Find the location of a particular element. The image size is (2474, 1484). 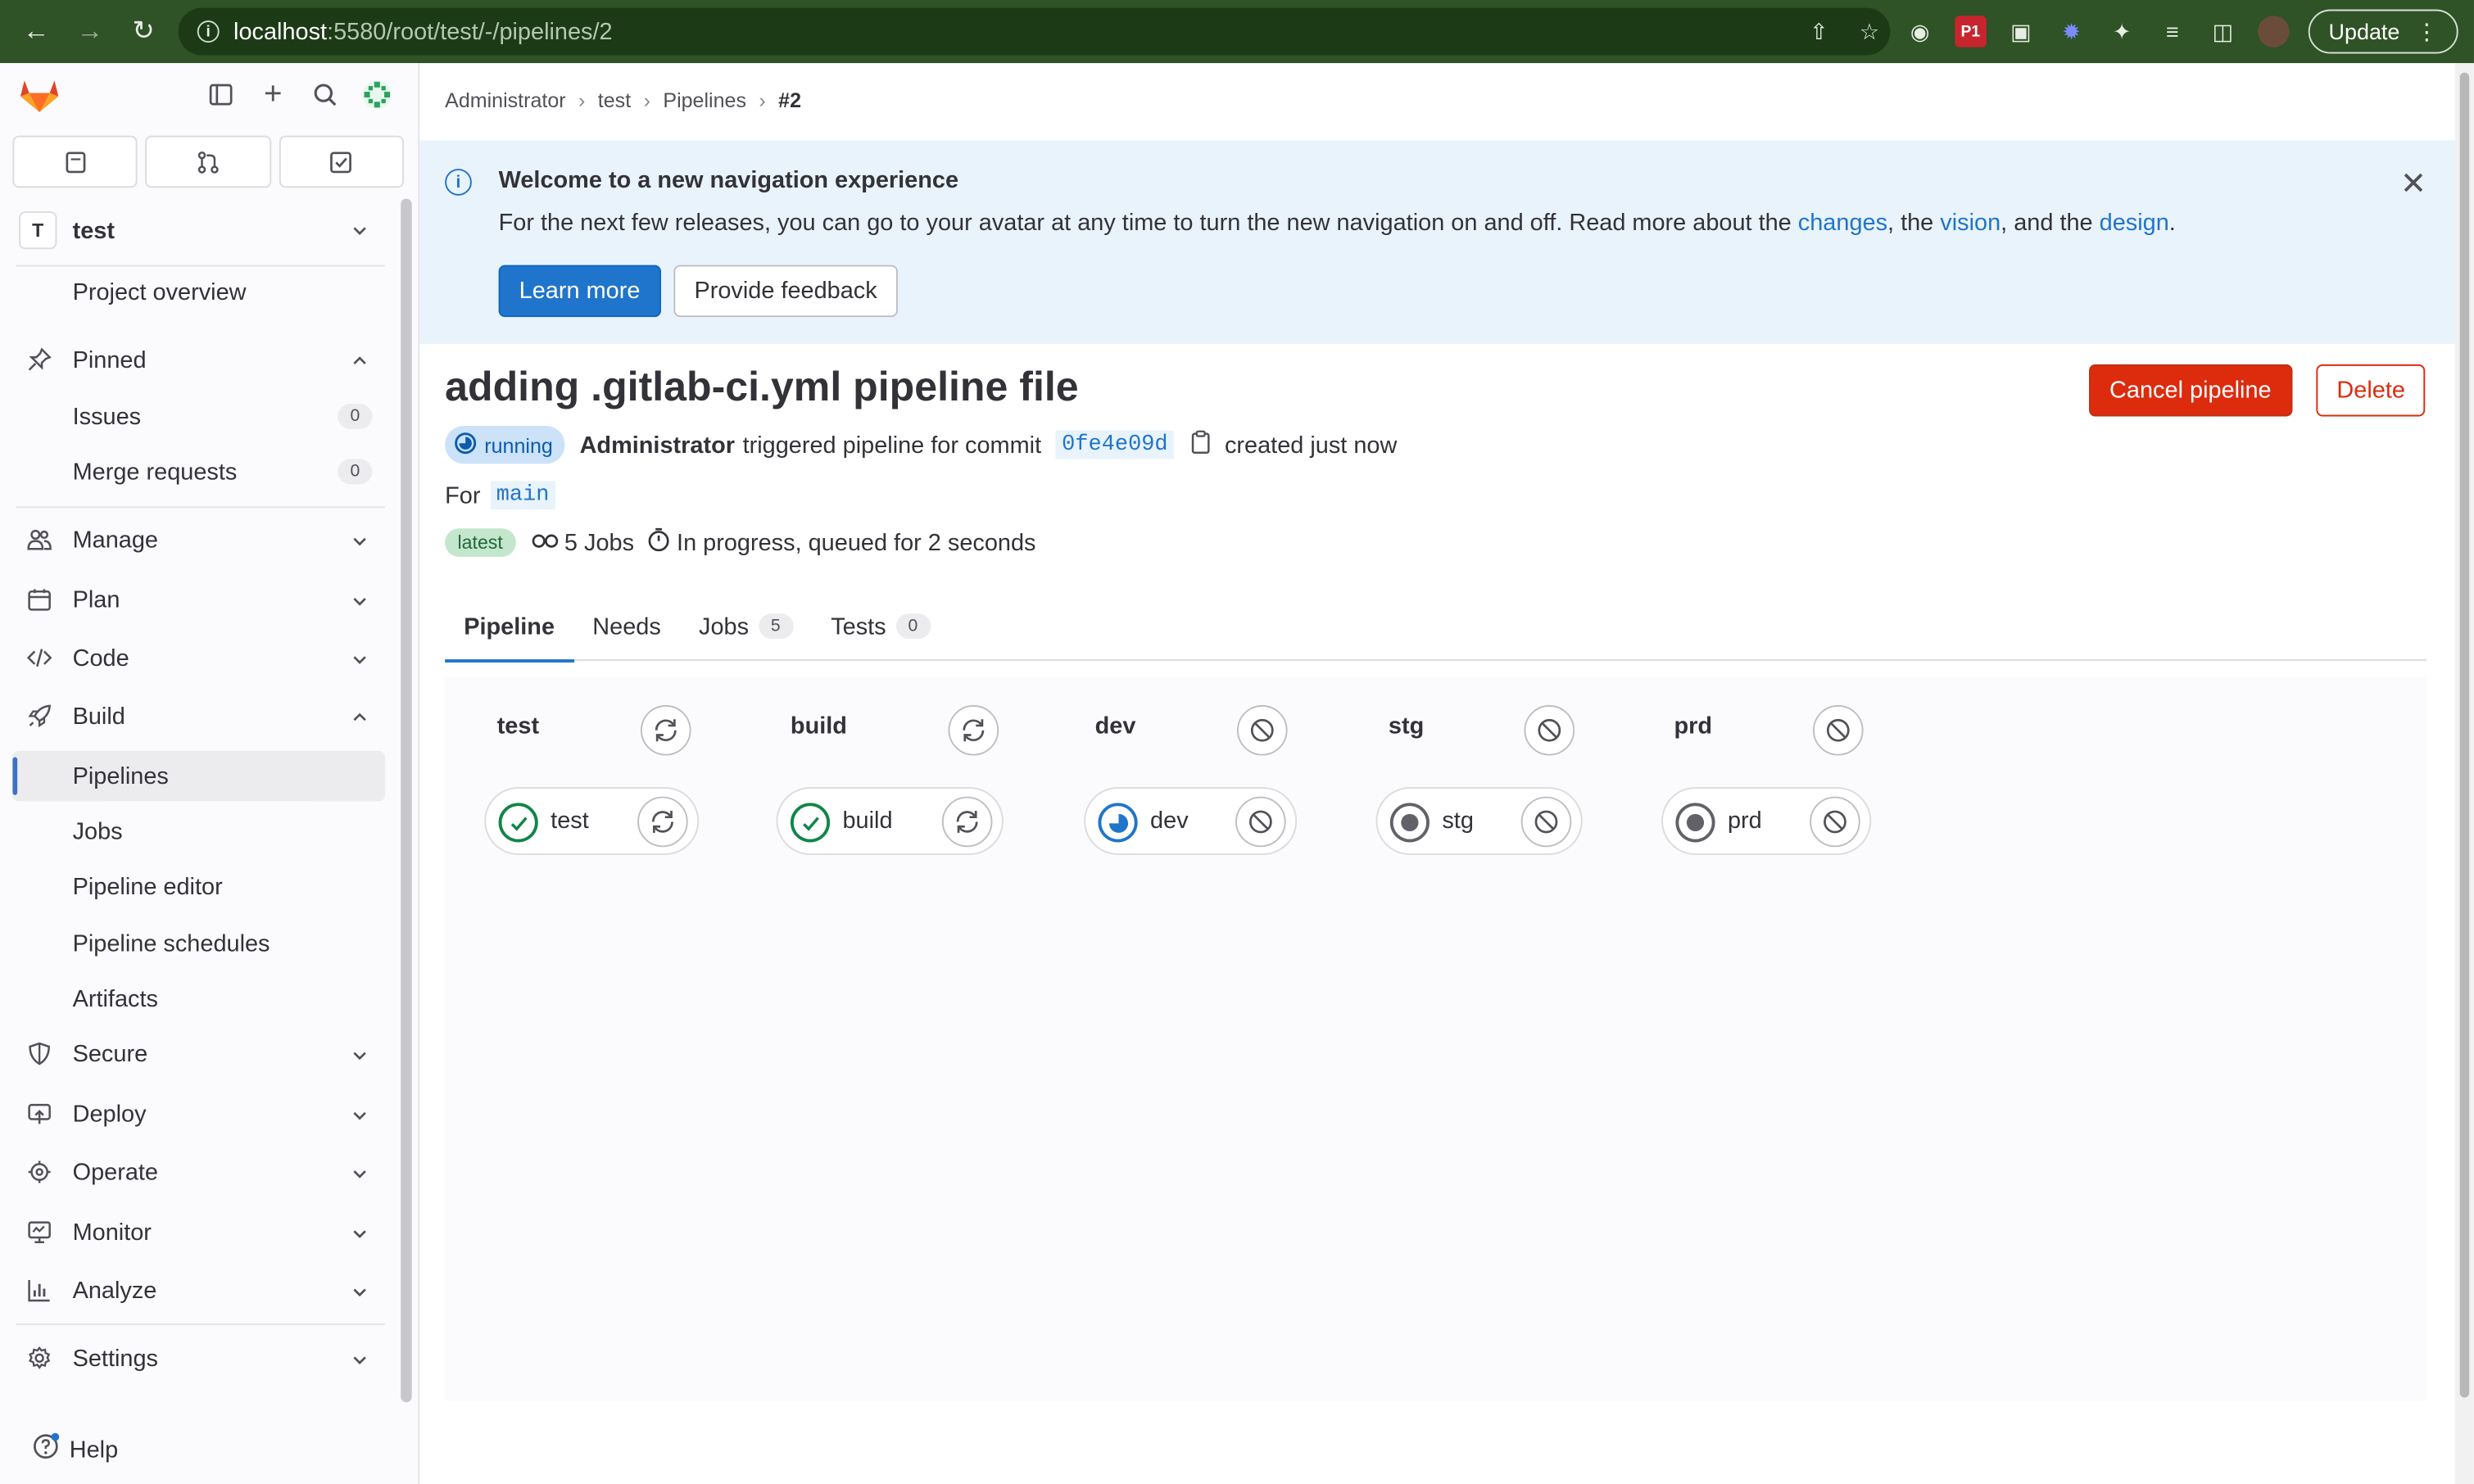

sidebar-item-manage: Manage is located at coordinates (198, 539).